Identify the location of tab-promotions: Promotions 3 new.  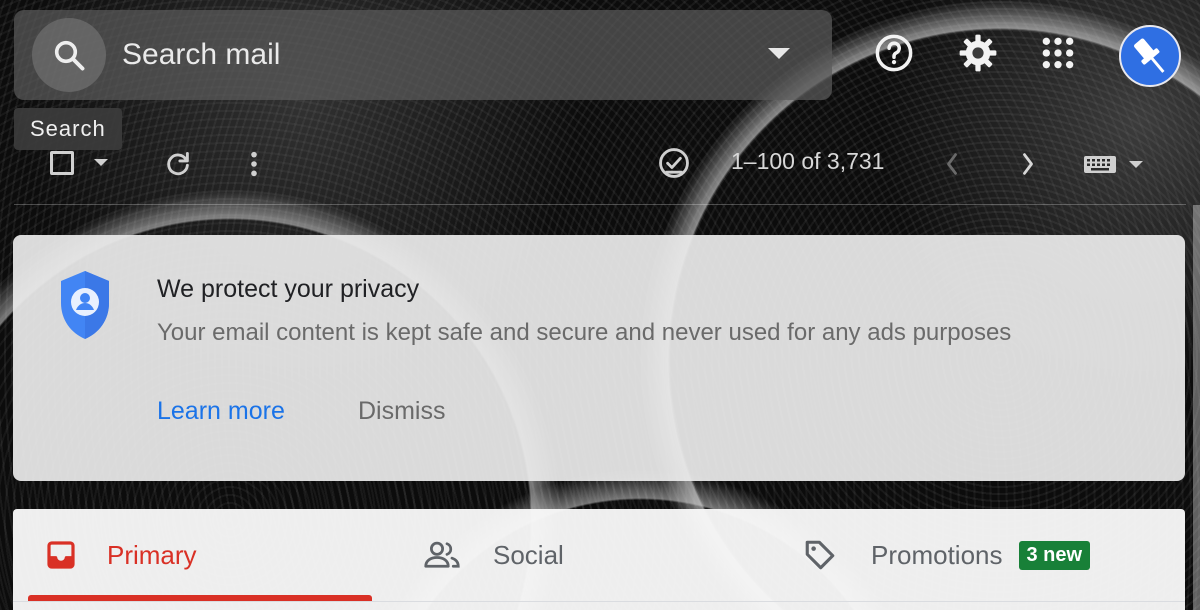
(947, 555).